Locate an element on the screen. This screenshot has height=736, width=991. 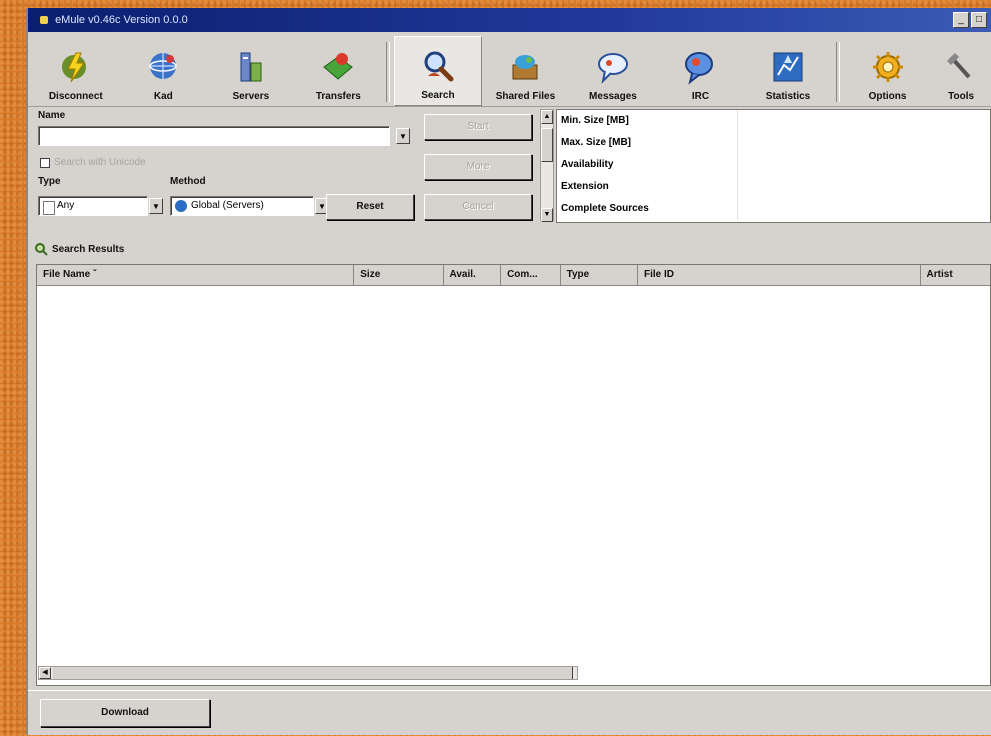
lightning-icon is located at coordinates (76, 67).